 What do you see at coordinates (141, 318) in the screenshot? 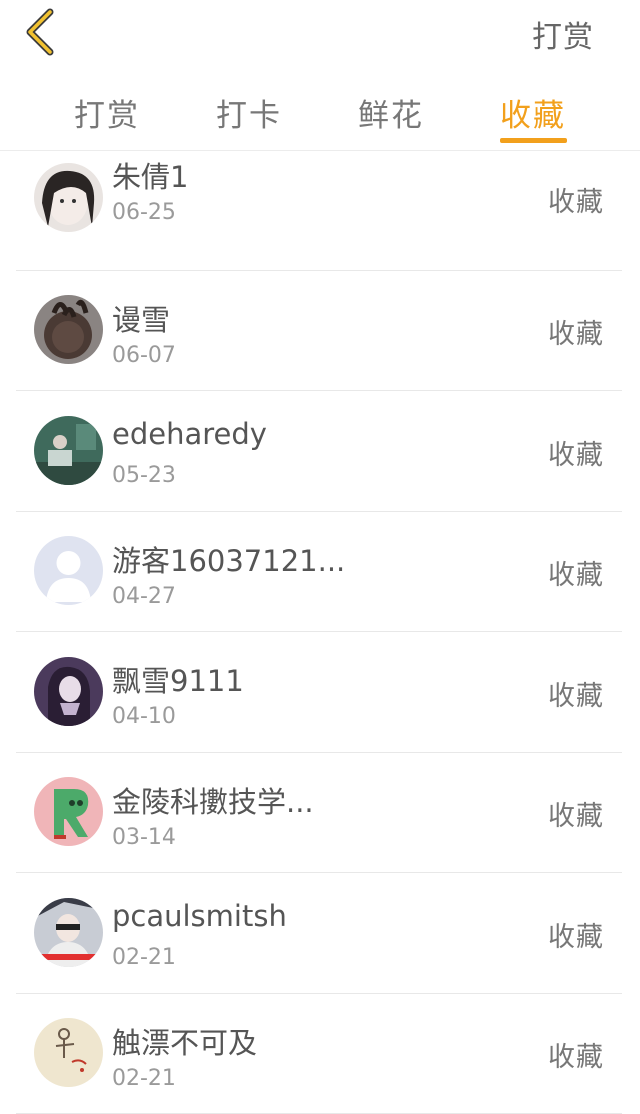
I see `user-name: 谩雪` at bounding box center [141, 318].